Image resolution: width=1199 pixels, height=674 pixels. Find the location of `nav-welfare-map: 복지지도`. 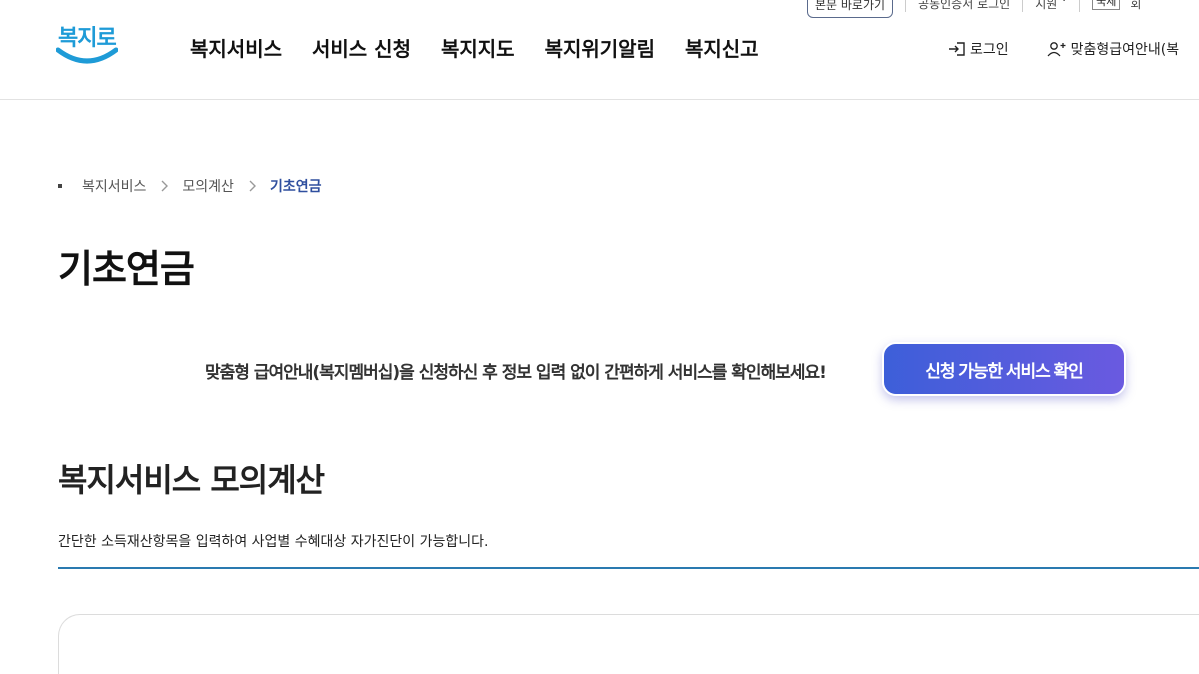

nav-welfare-map: 복지지도 is located at coordinates (478, 47).